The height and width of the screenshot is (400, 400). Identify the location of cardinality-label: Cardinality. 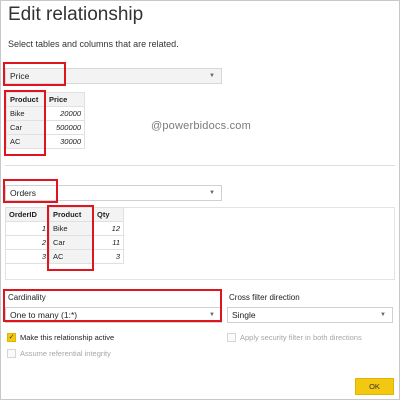
(27, 297).